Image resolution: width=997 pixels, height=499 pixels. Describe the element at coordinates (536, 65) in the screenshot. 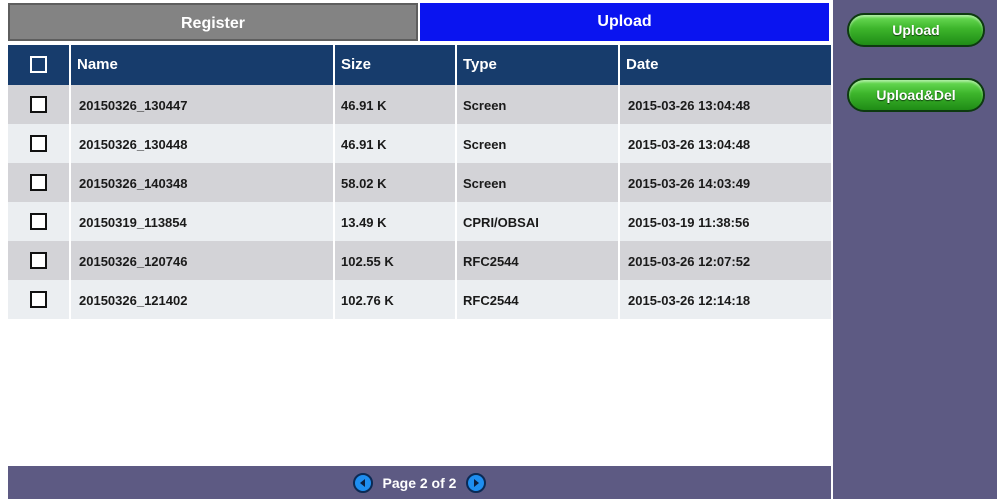

I see `column-header-type: Type` at that location.